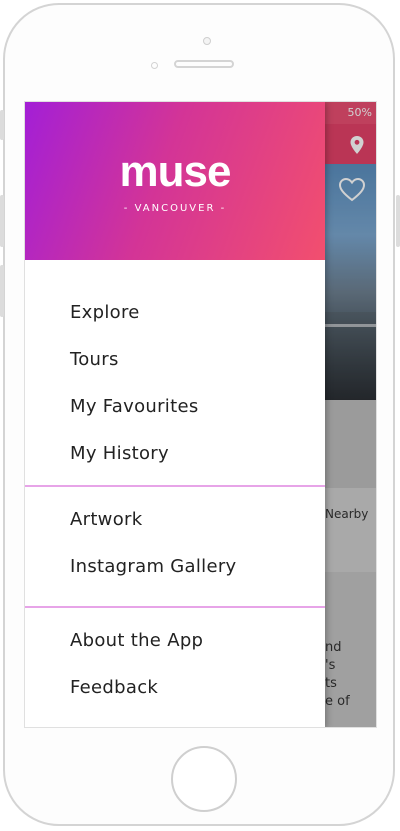 The height and width of the screenshot is (831, 400). Describe the element at coordinates (153, 566) in the screenshot. I see `menu-item-instagram-gallery: Instagram Gallery` at that location.